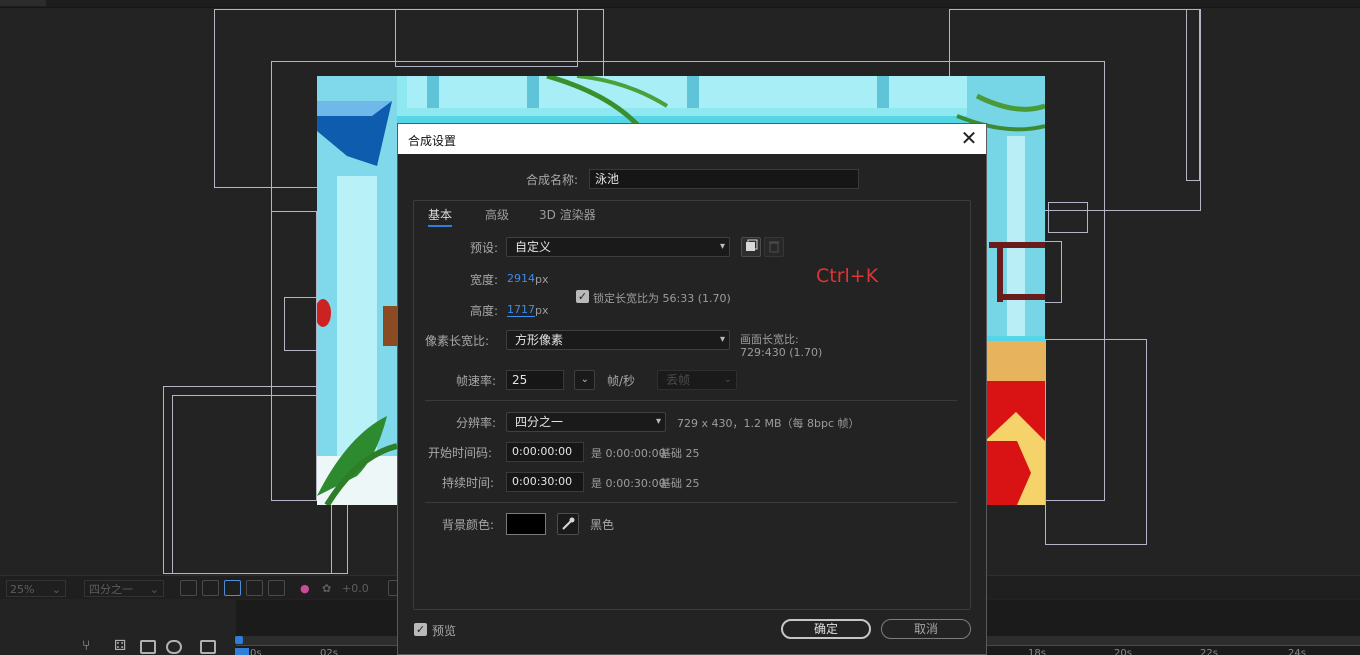 This screenshot has height=655, width=1360. Describe the element at coordinates (307, 588) in the screenshot. I see `color-channel-icon: ●` at that location.